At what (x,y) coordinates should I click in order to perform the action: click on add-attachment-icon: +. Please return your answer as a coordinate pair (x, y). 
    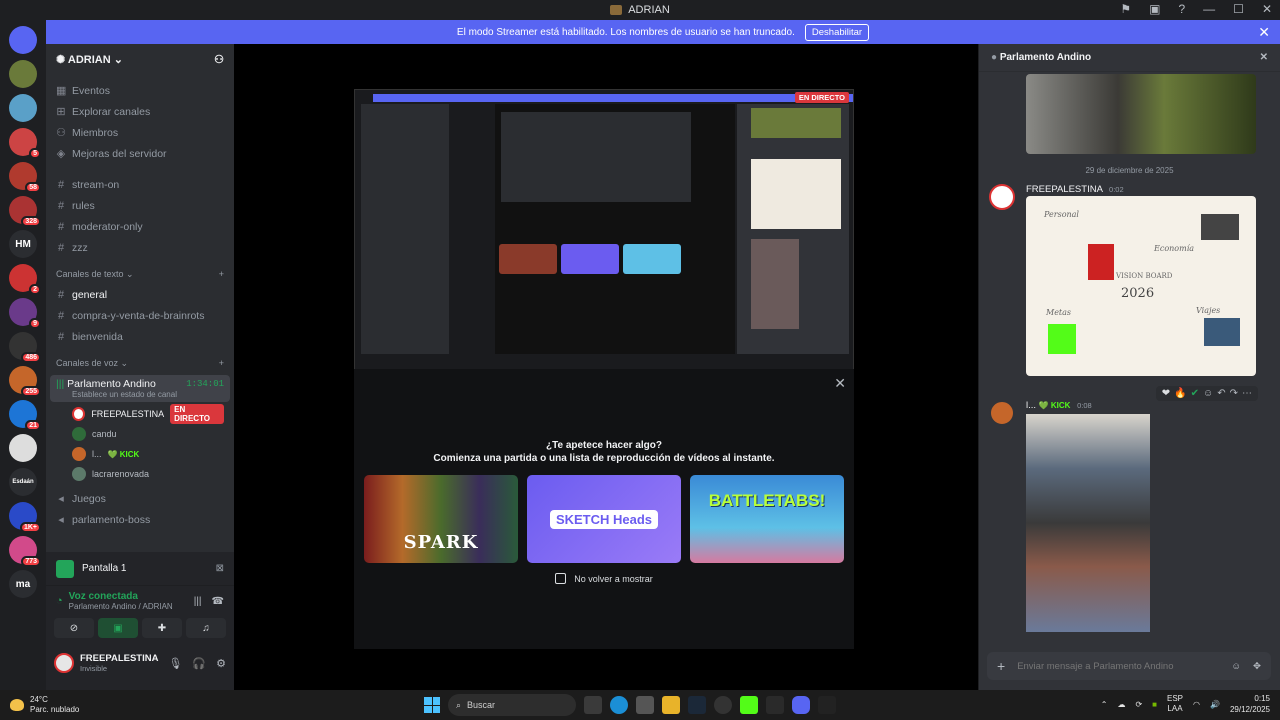
    Looking at the image, I should click on (1001, 666).